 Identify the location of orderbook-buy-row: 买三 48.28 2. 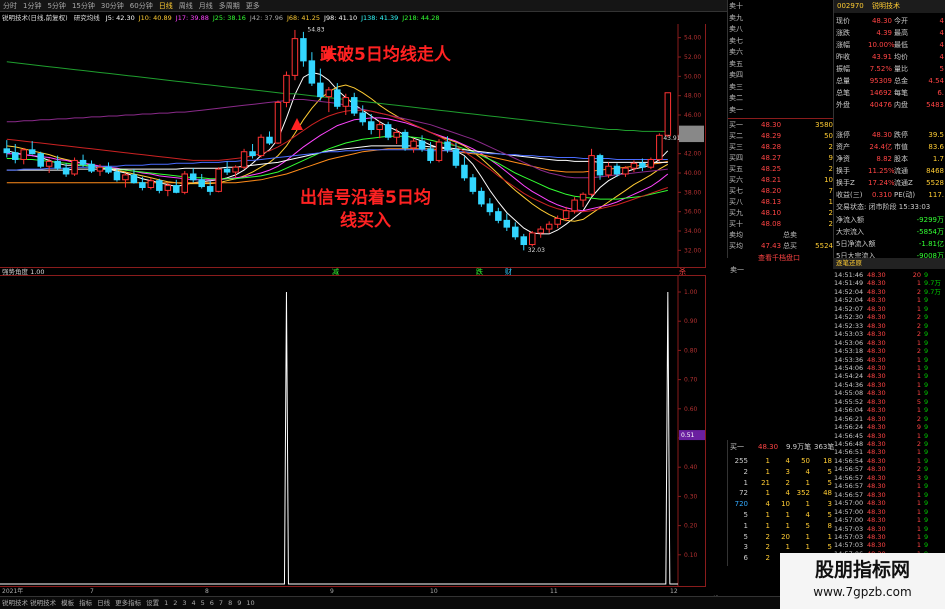
(781, 147).